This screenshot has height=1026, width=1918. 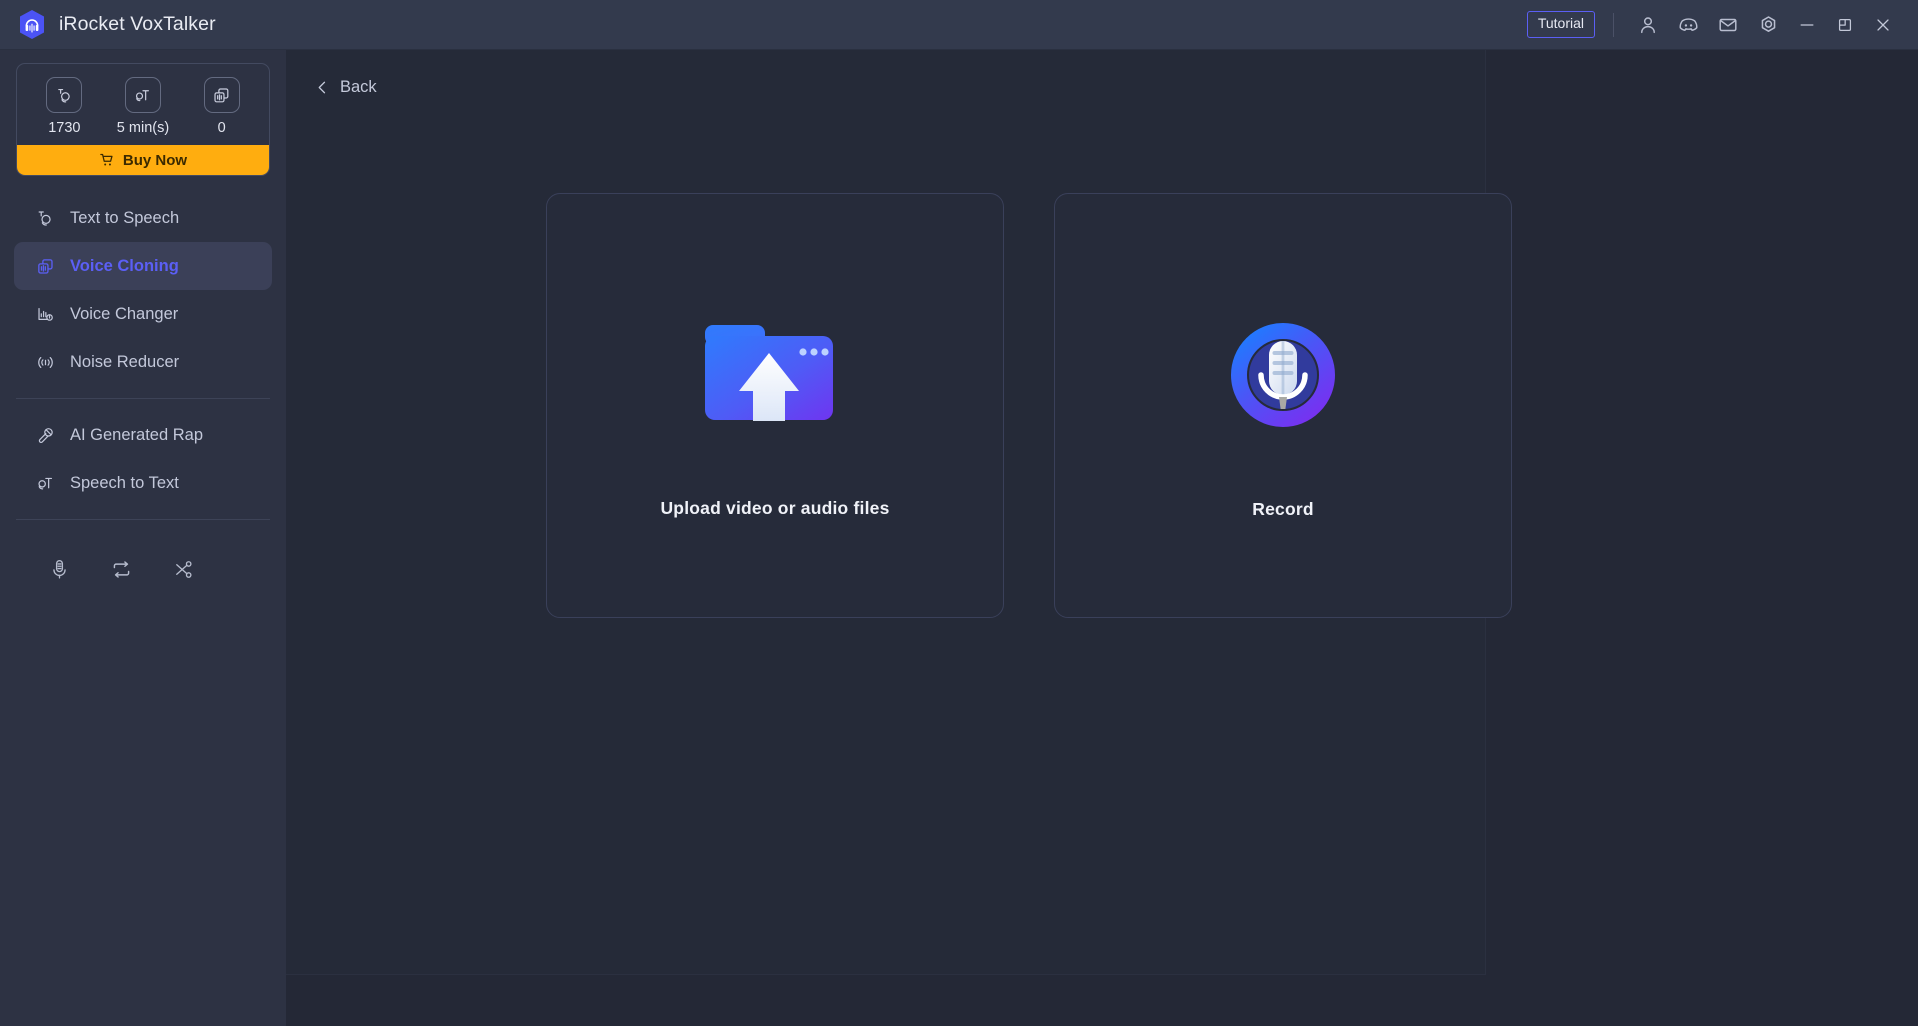 I want to click on chevron-left-icon, so click(x=322, y=87).